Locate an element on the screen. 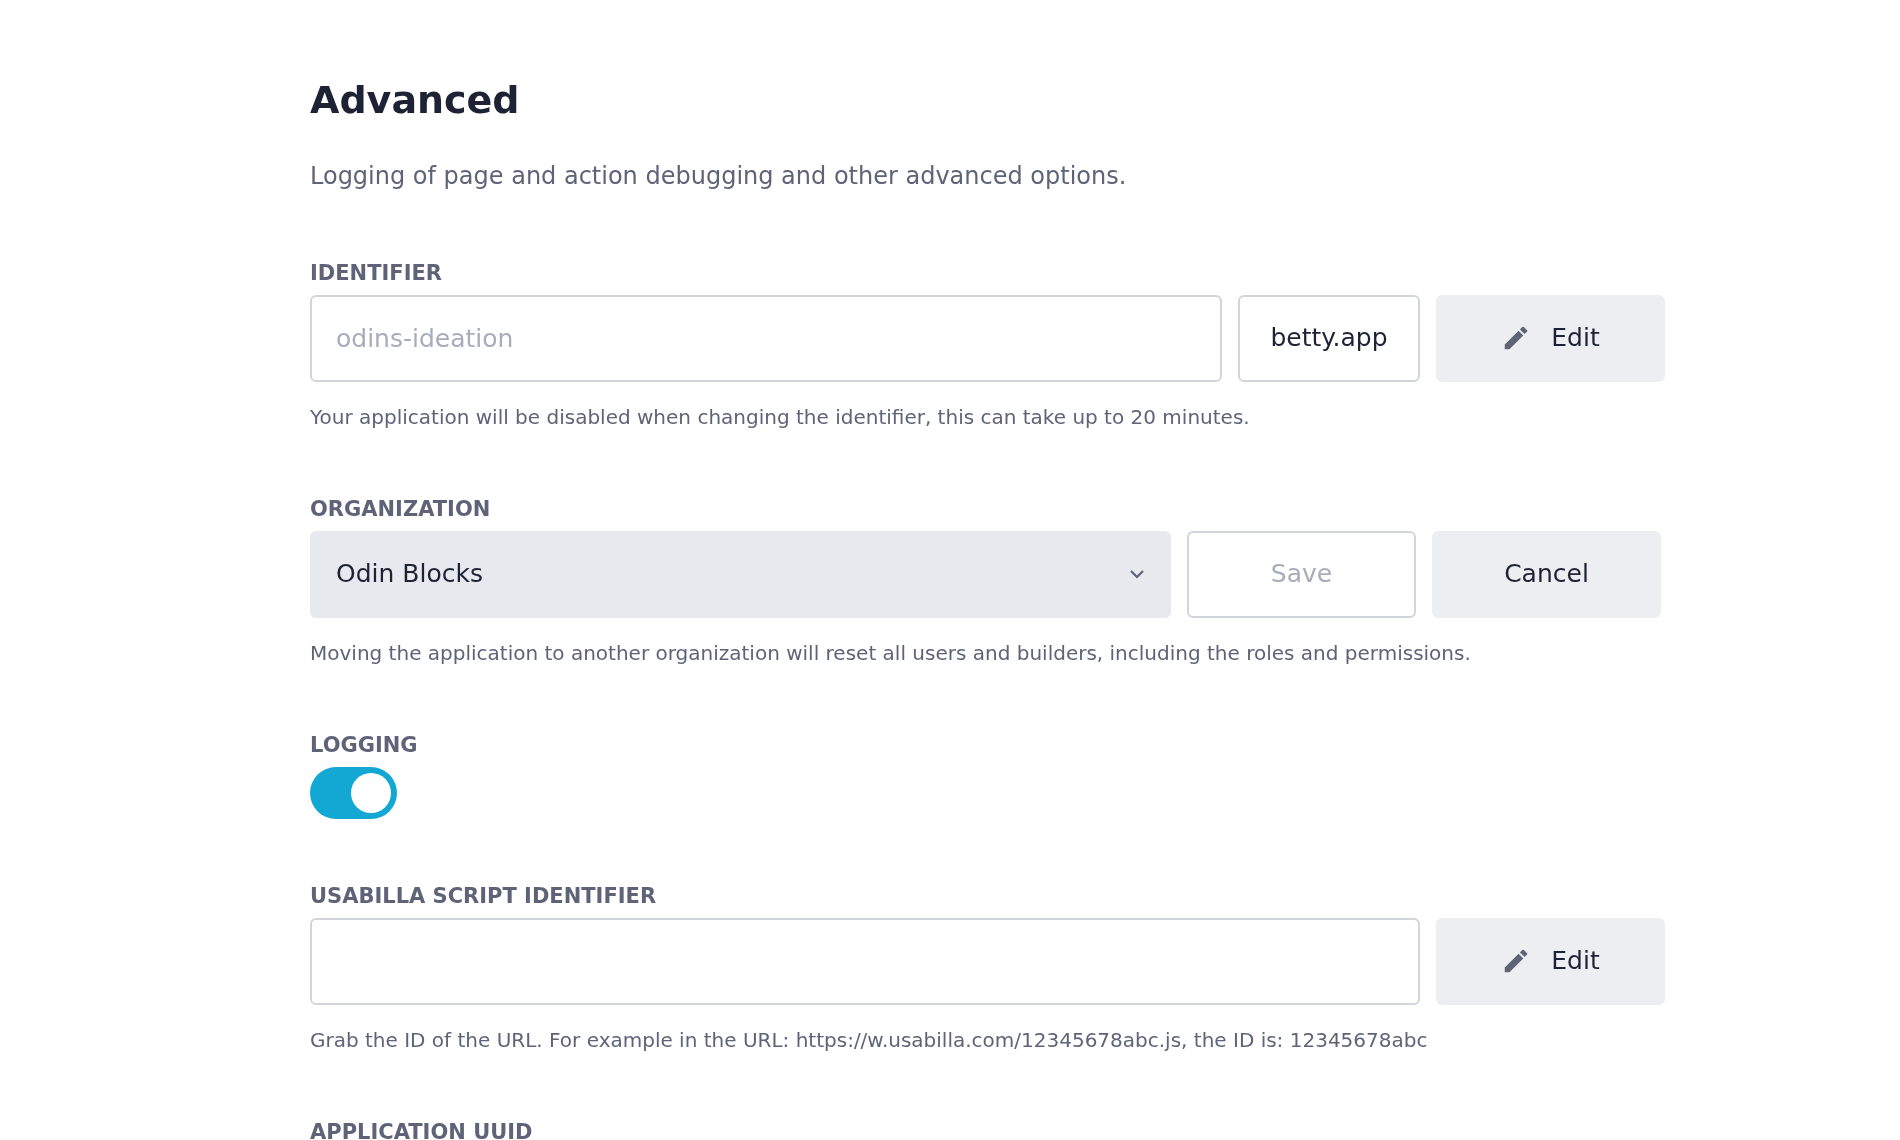 Image resolution: width=1900 pixels, height=1140 pixels. select-dropdown: Odin Blocks is located at coordinates (740, 574).